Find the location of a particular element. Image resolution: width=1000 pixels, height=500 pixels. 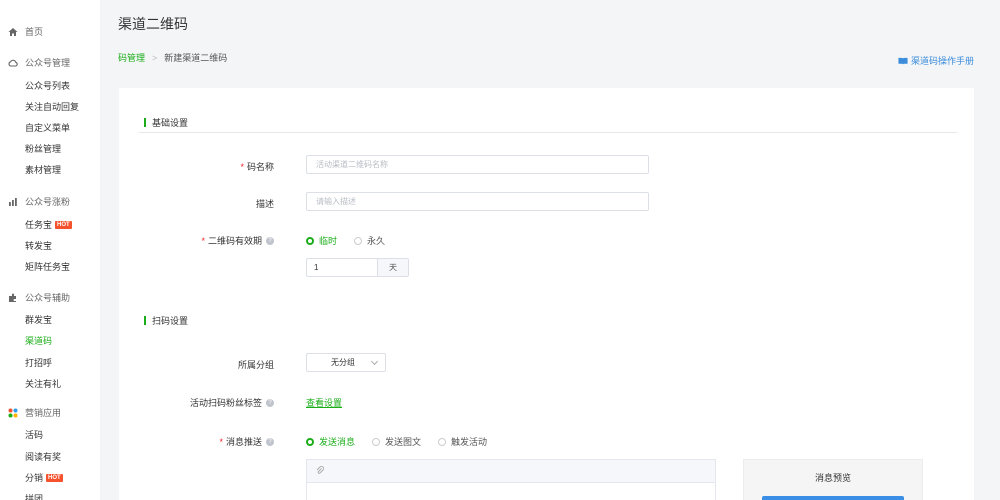

page-title: 渠道二维码 is located at coordinates (153, 24).